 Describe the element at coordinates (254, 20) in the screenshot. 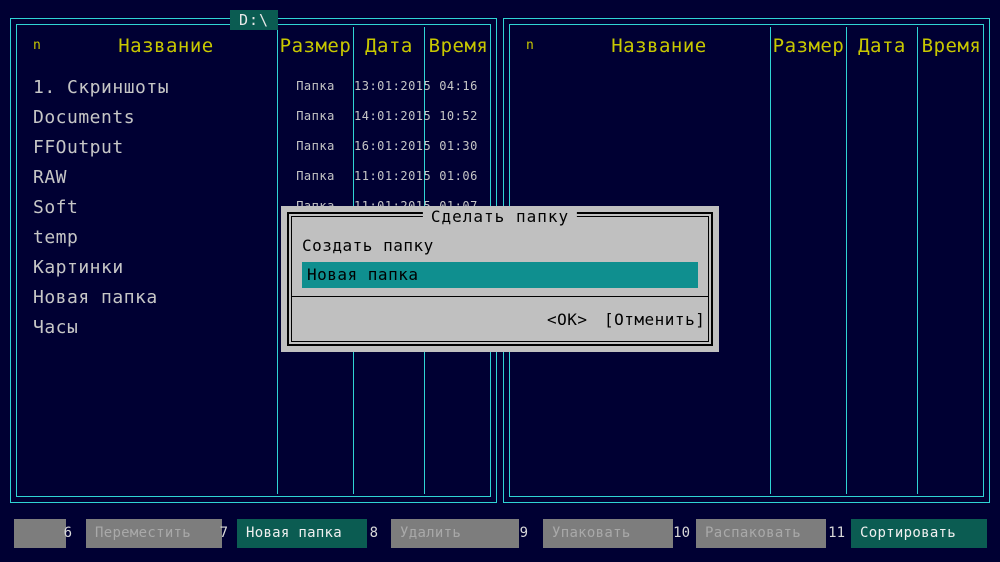

I see `panel-path-title: D:\` at that location.